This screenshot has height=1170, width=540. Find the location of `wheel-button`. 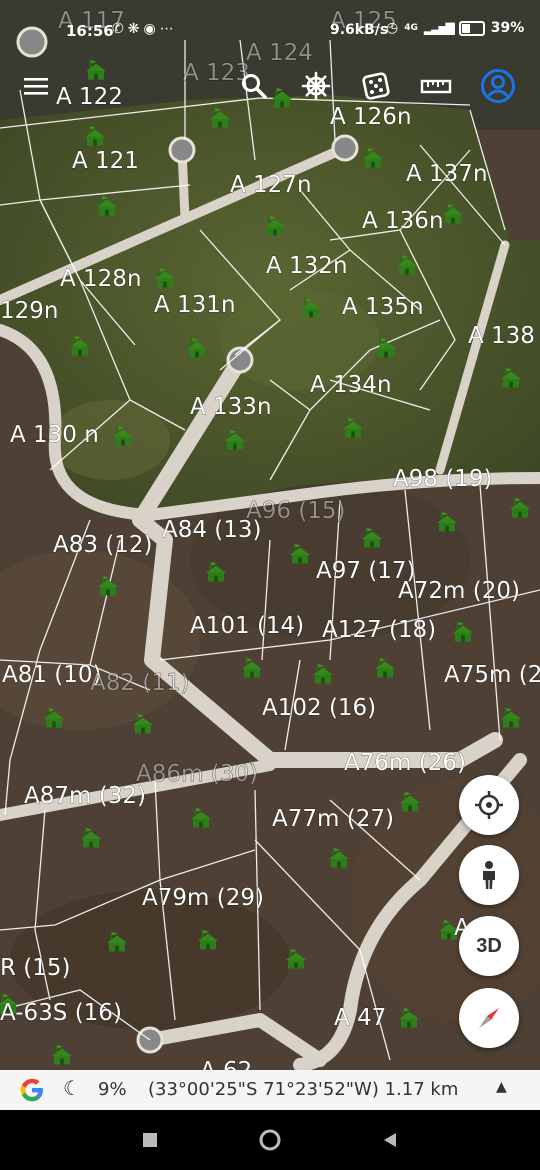

wheel-button is located at coordinates (316, 86).